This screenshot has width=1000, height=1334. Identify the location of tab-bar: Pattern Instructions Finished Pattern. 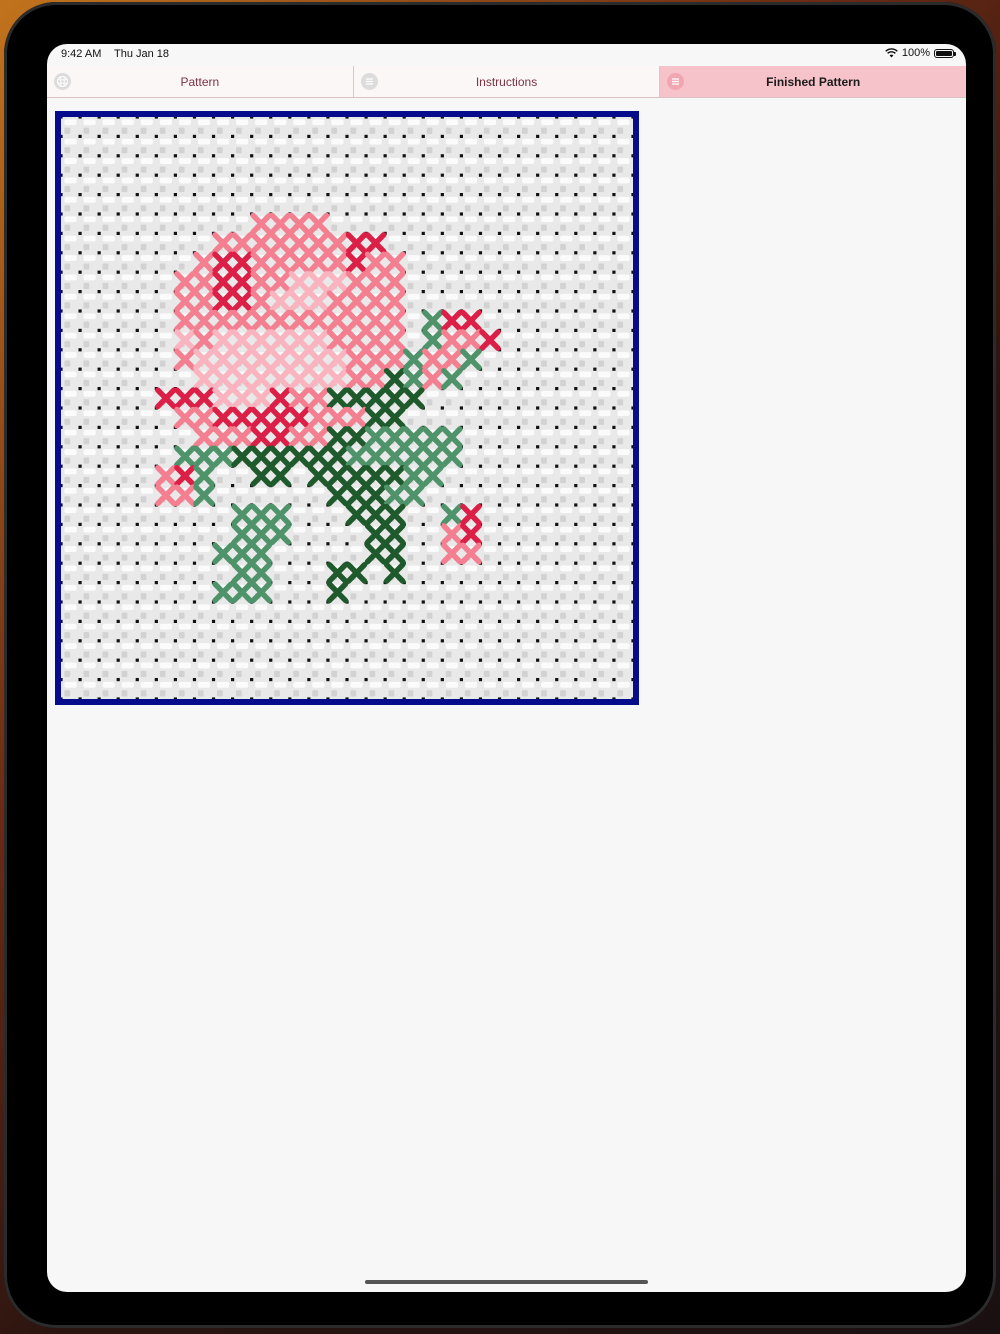
(506, 82).